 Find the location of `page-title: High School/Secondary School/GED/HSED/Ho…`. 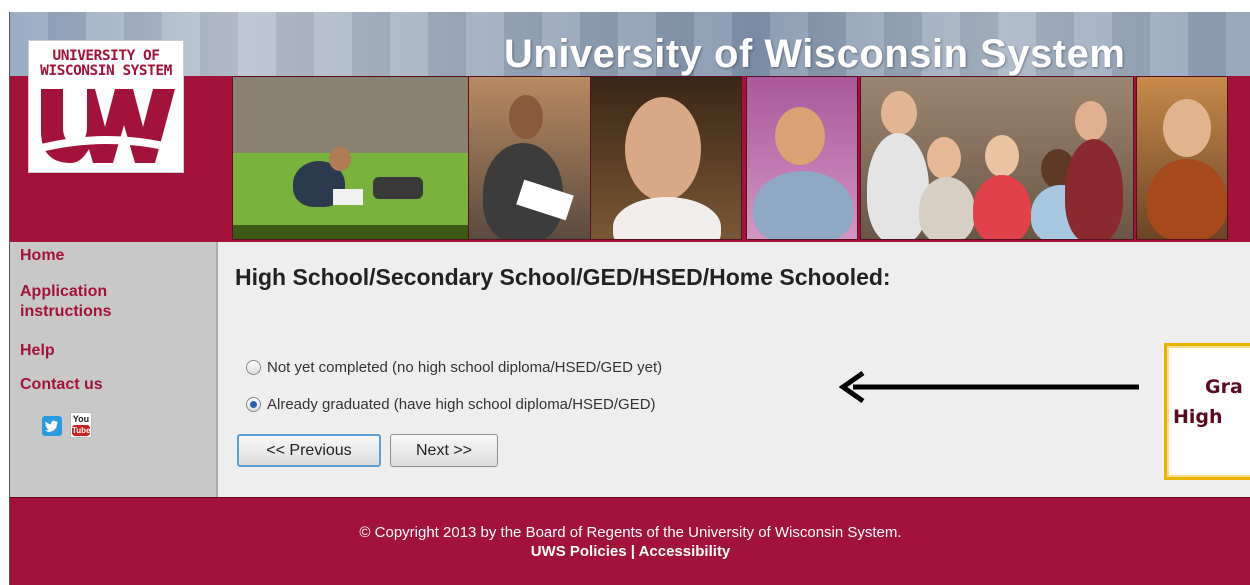

page-title: High School/Secondary School/GED/HSED/Ho… is located at coordinates (563, 277).